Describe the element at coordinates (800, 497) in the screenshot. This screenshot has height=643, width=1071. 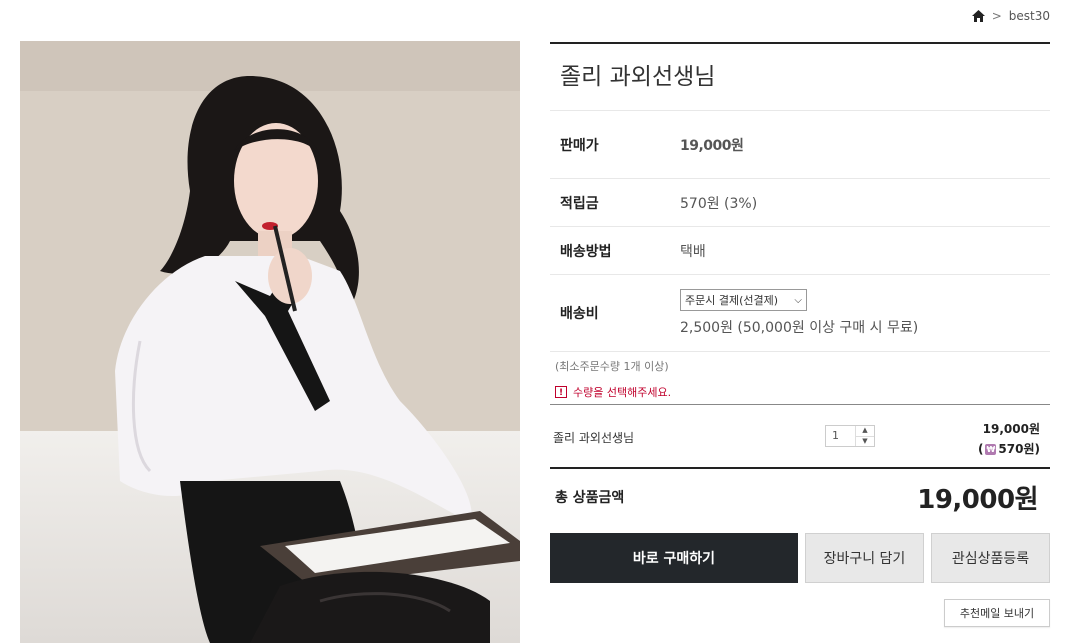
I see `total-row: 총 상품금액 19,000원` at that location.